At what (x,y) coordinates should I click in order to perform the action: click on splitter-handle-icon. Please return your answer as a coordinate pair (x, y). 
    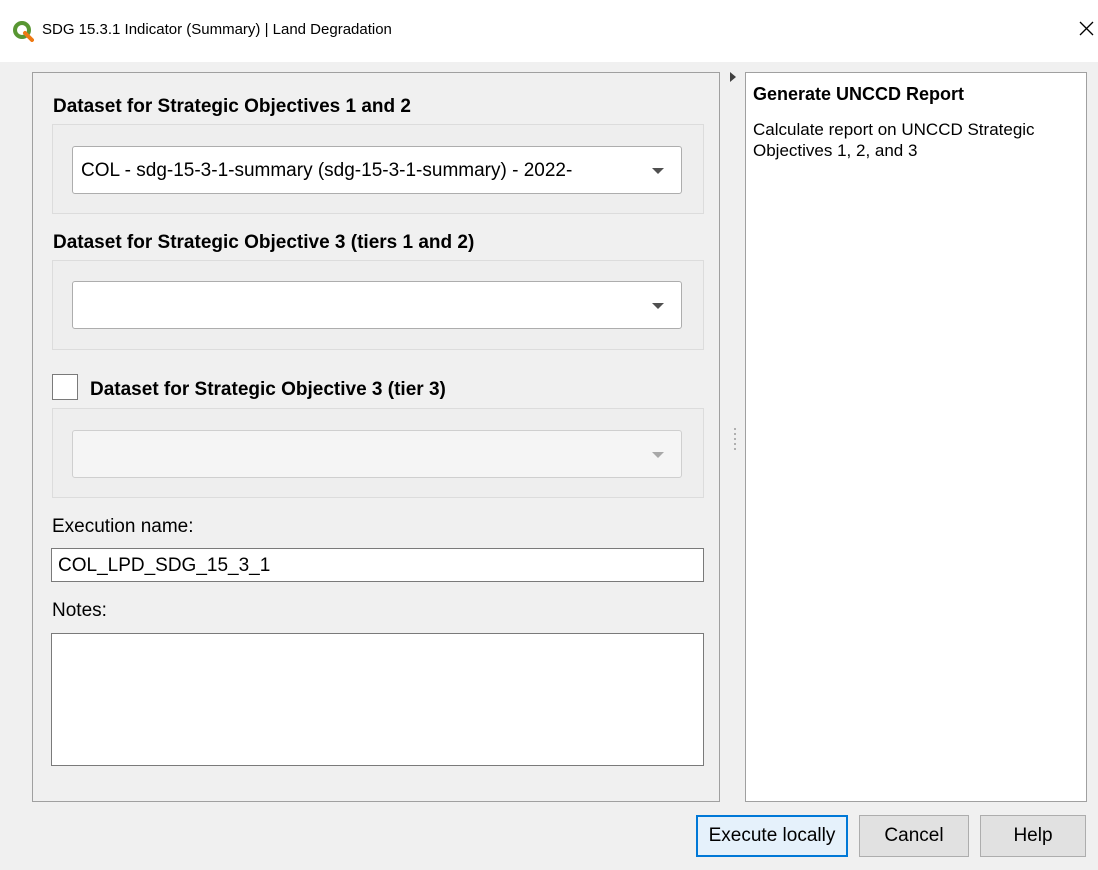
    Looking at the image, I should click on (735, 440).